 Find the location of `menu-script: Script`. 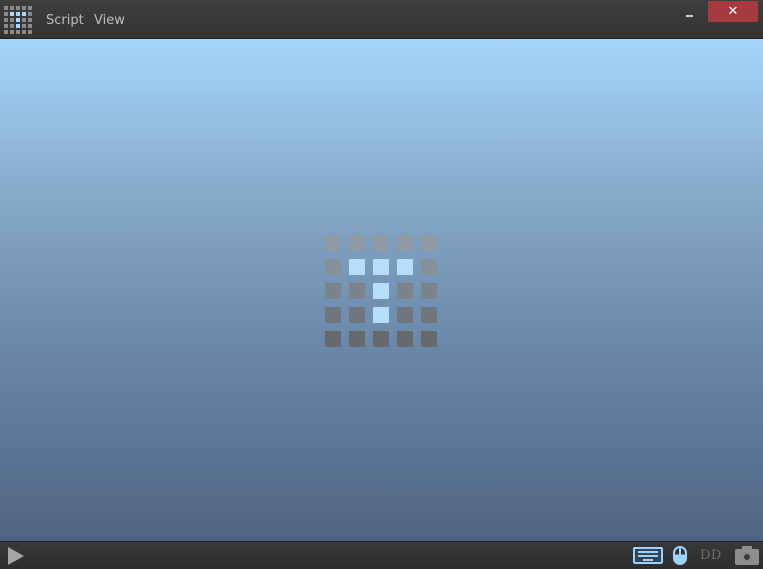

menu-script: Script is located at coordinates (65, 20).